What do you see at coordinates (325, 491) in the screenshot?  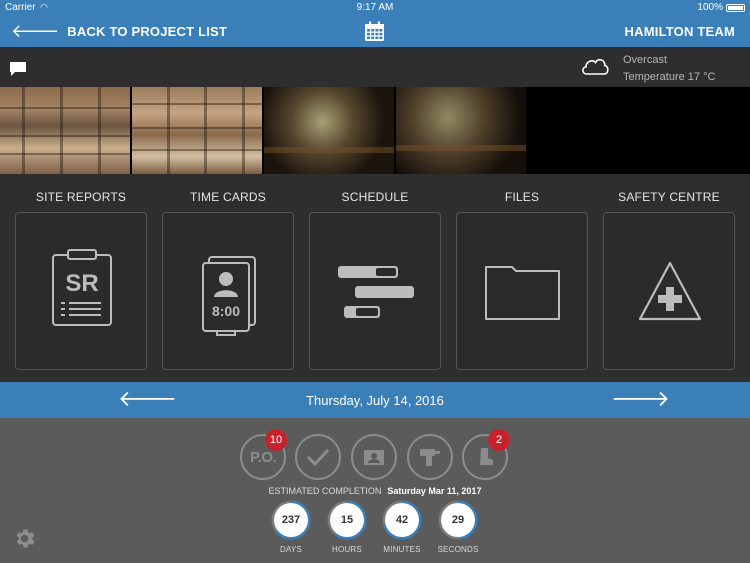 I see `estimated-completion-label: ESTIMATED COMPLETION` at bounding box center [325, 491].